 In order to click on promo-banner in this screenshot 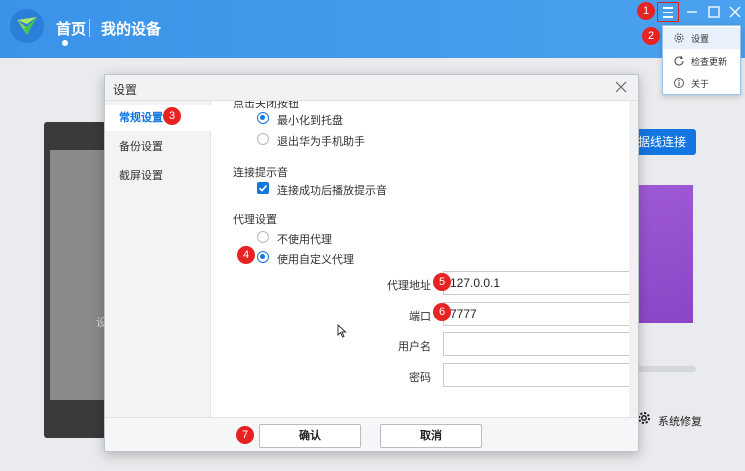, I will do `click(661, 254)`.